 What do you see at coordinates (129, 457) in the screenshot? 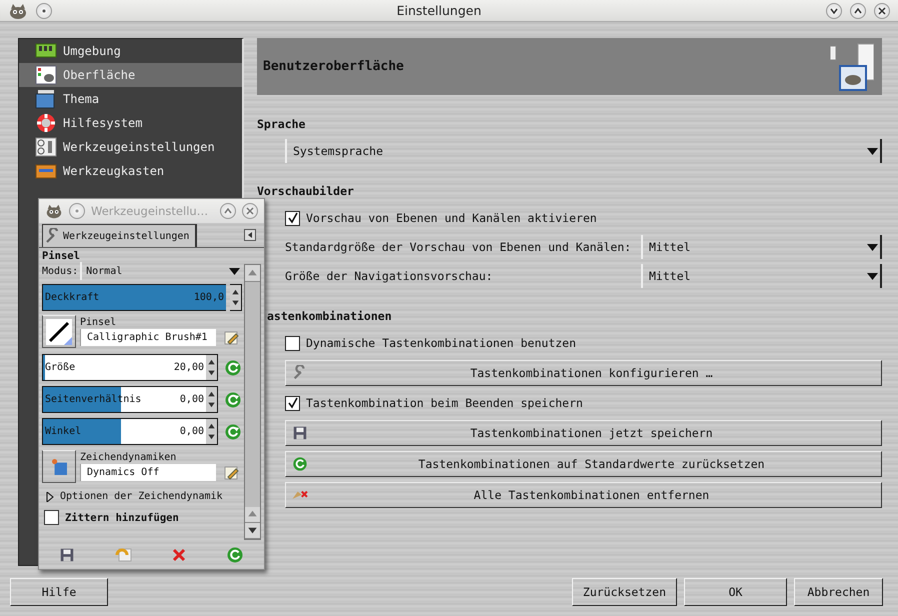
I see `field-label: Zeichendynamiken` at bounding box center [129, 457].